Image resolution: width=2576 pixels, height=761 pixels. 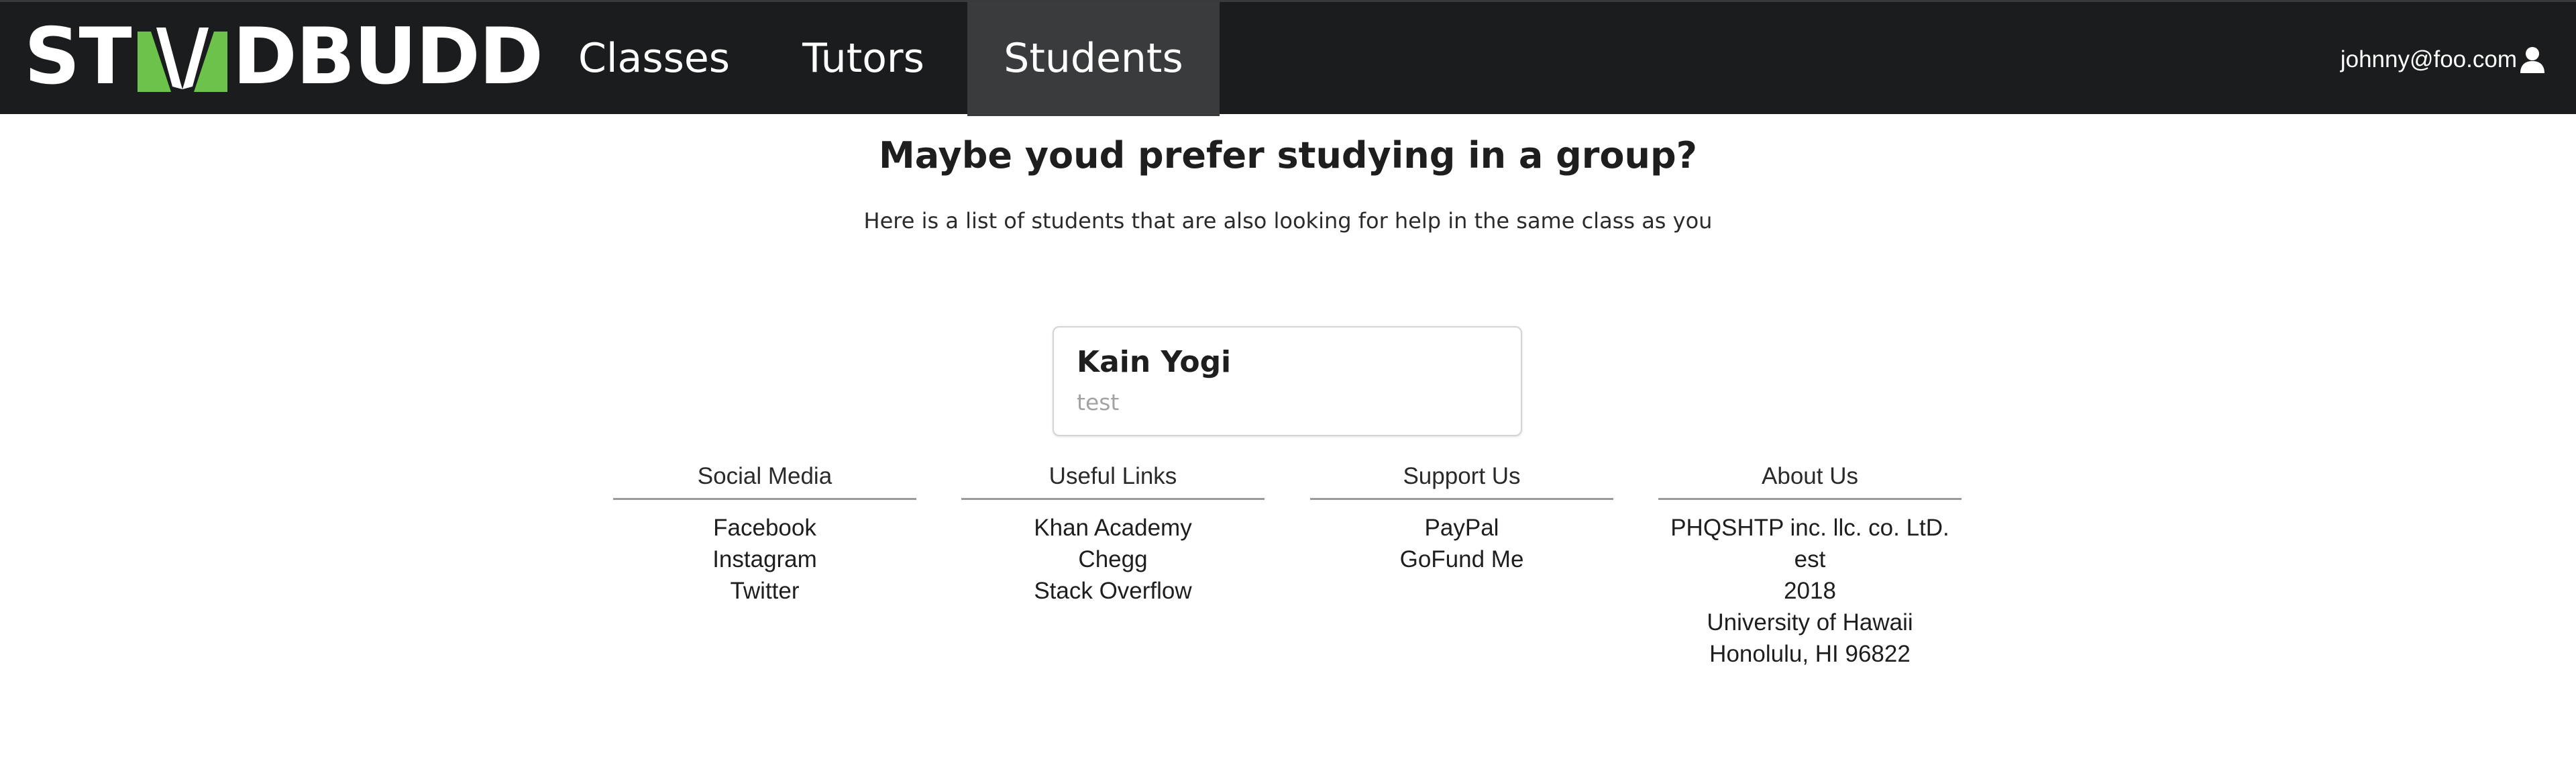 I want to click on footer-link-paypal: PayPal, so click(x=1461, y=528).